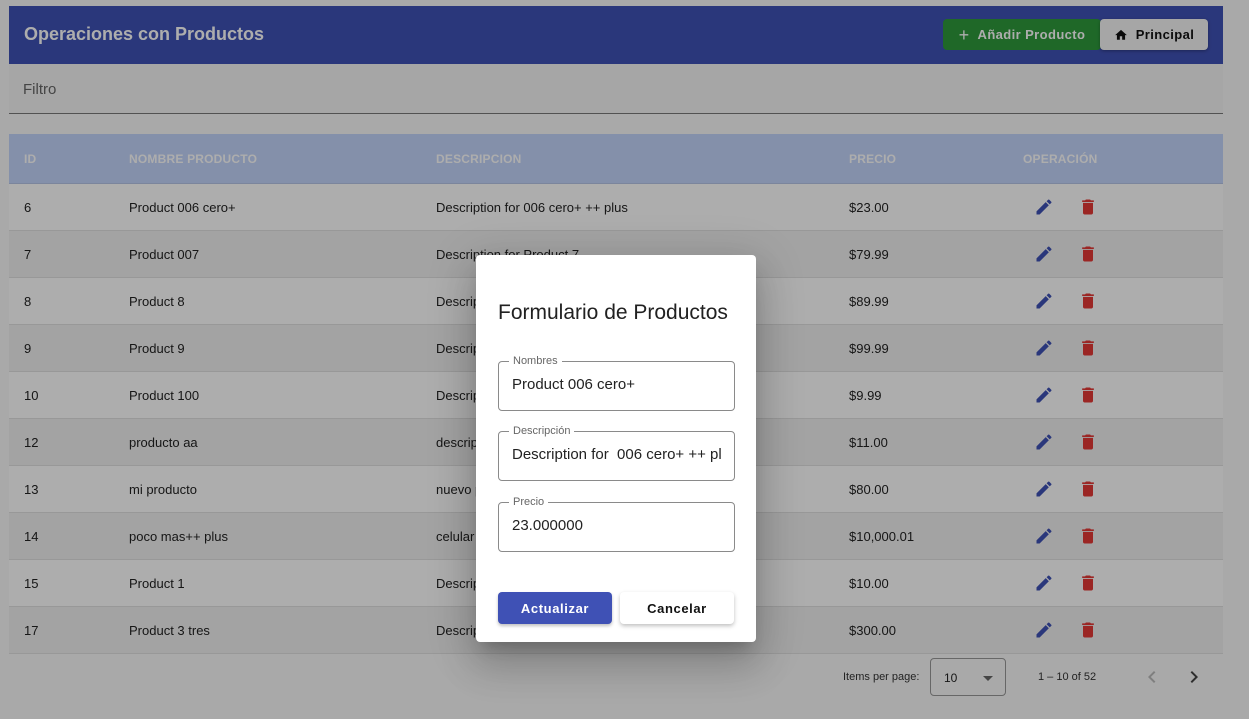  I want to click on description-input, so click(616, 454).